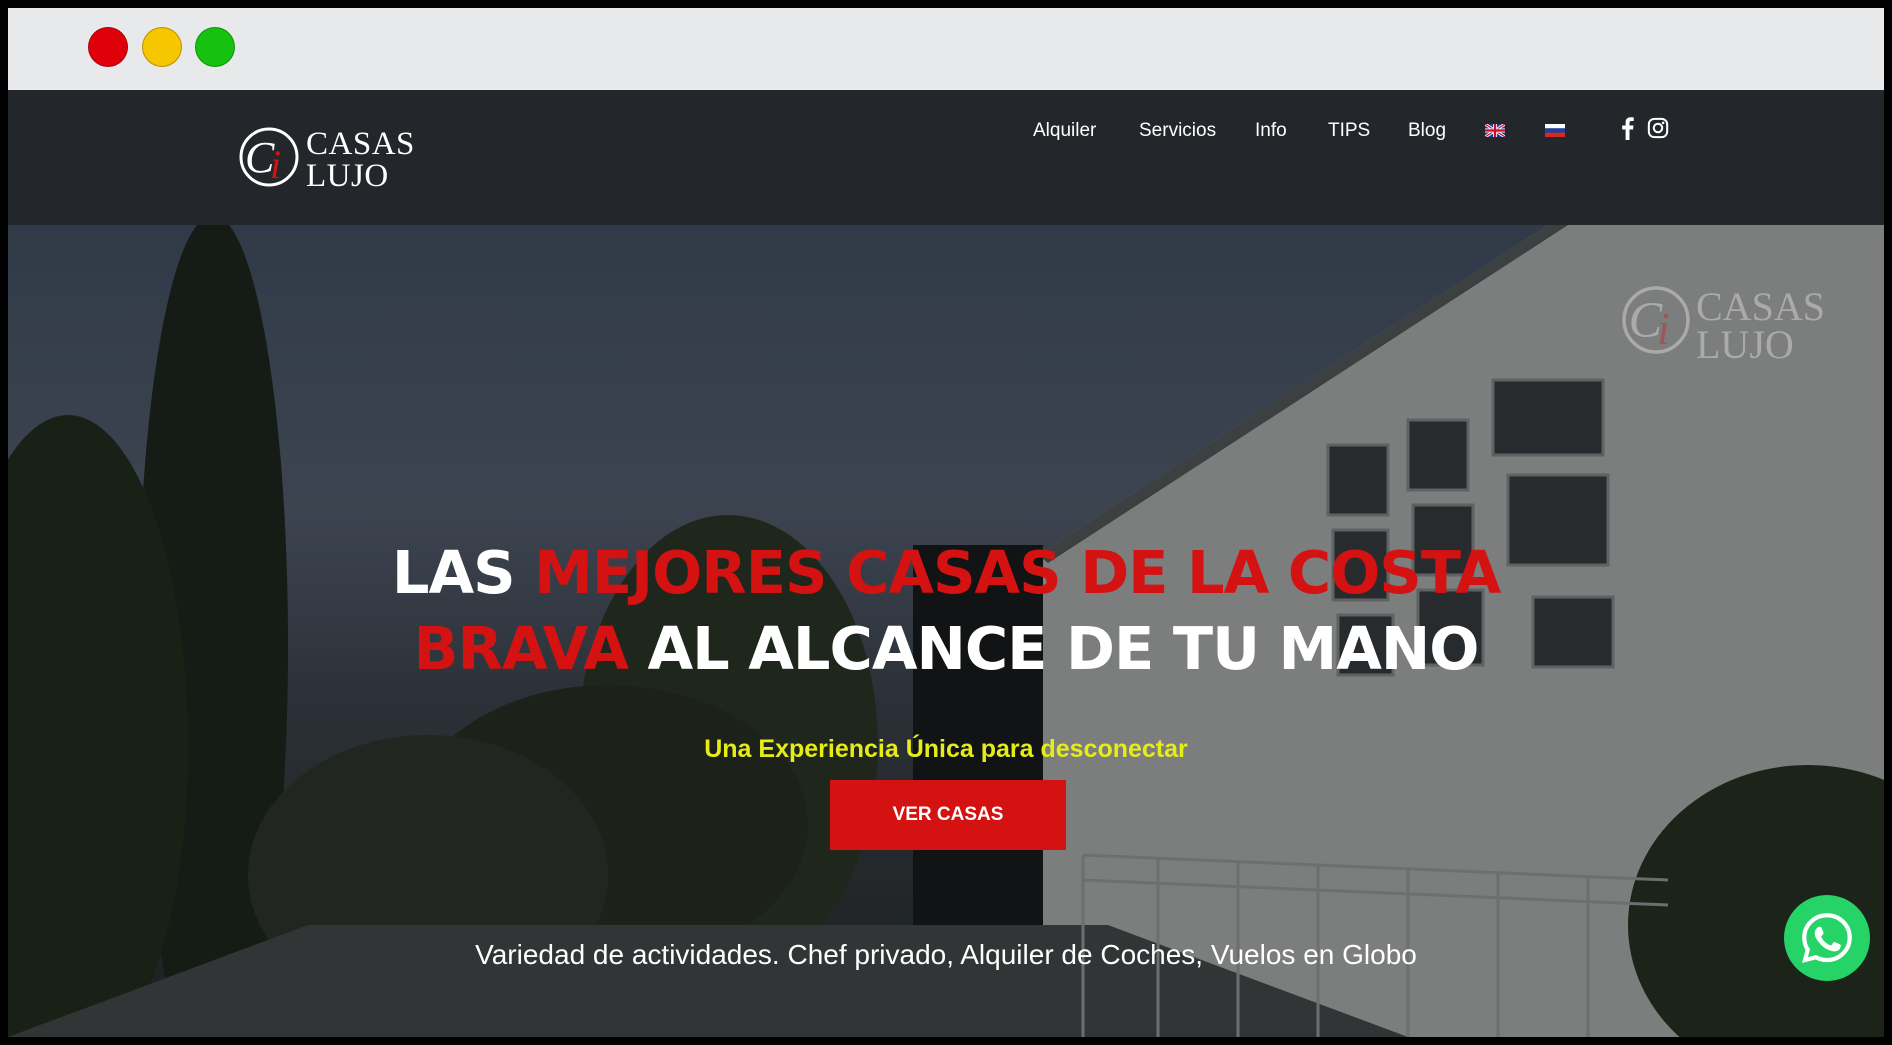 Image resolution: width=1892 pixels, height=1045 pixels. I want to click on watermark-text: CASAS LUJO, so click(1760, 325).